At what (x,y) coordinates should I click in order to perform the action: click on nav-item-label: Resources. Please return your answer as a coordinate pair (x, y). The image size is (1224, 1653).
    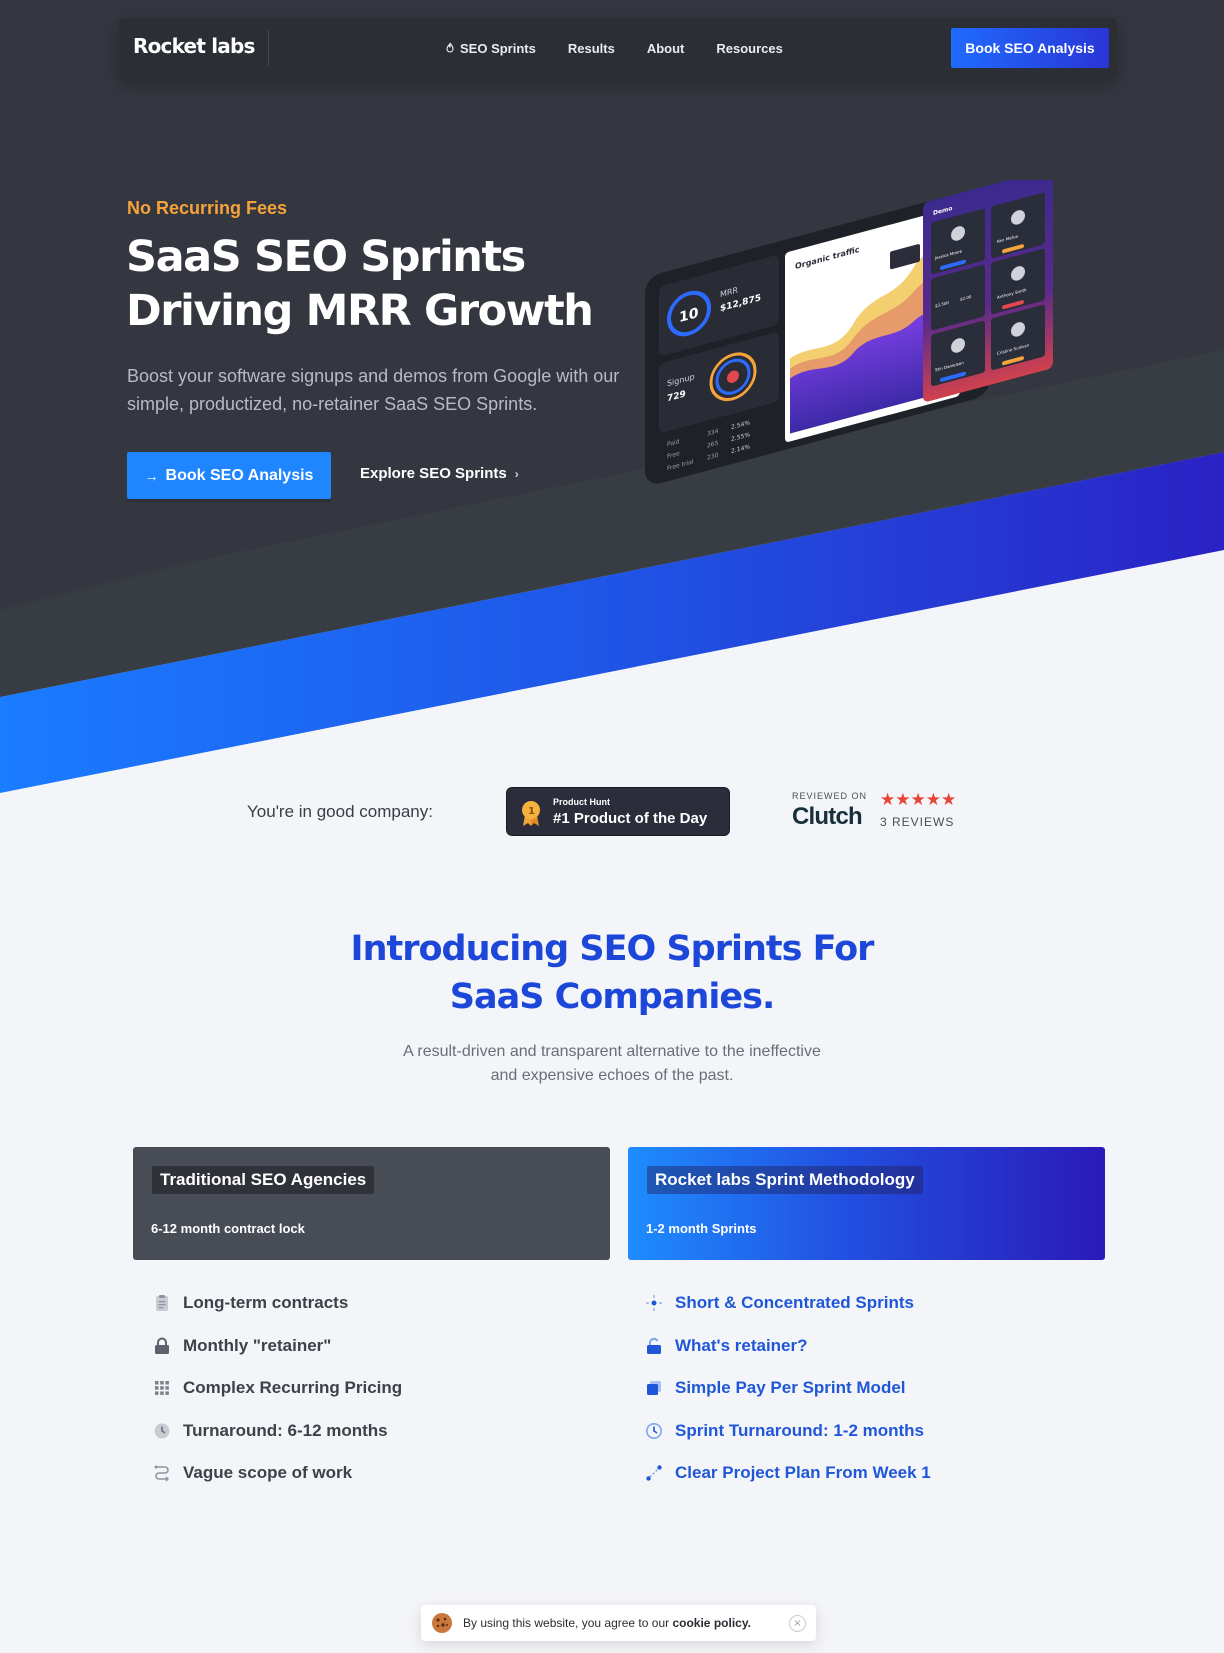
    Looking at the image, I should click on (749, 48).